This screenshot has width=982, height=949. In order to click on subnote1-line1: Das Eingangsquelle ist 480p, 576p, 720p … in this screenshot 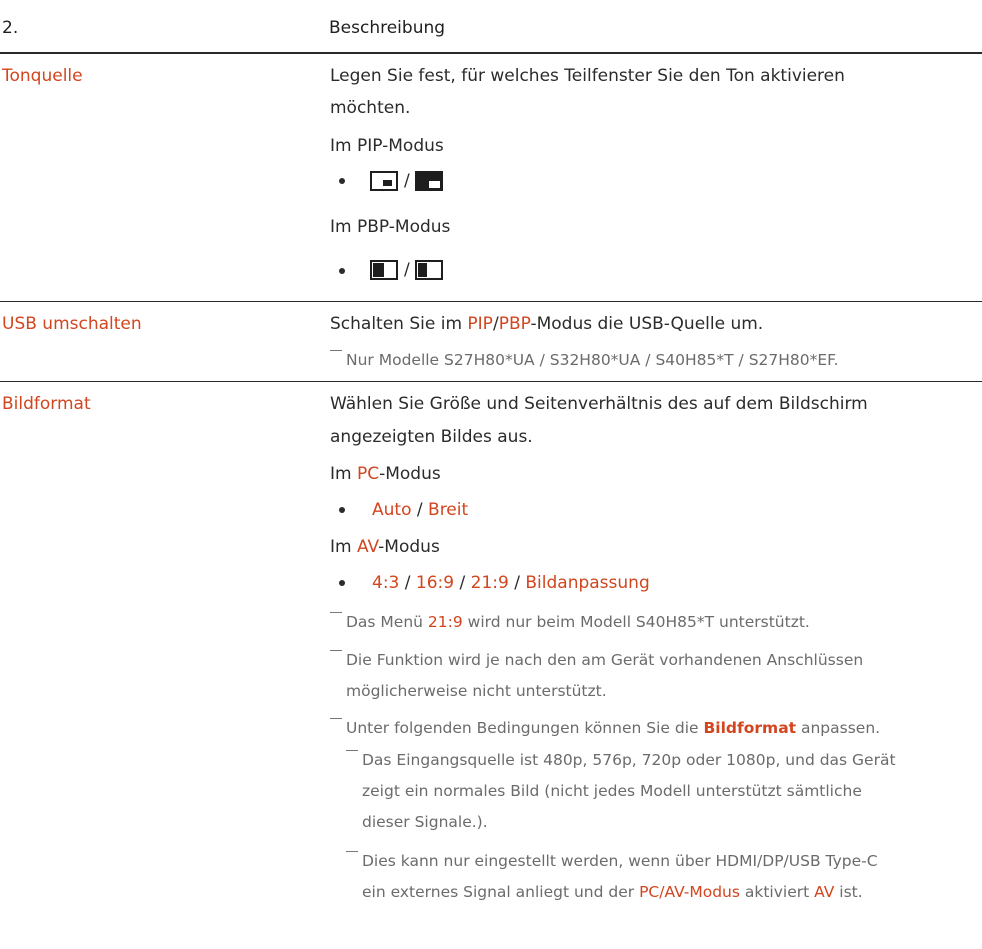, I will do `click(629, 760)`.